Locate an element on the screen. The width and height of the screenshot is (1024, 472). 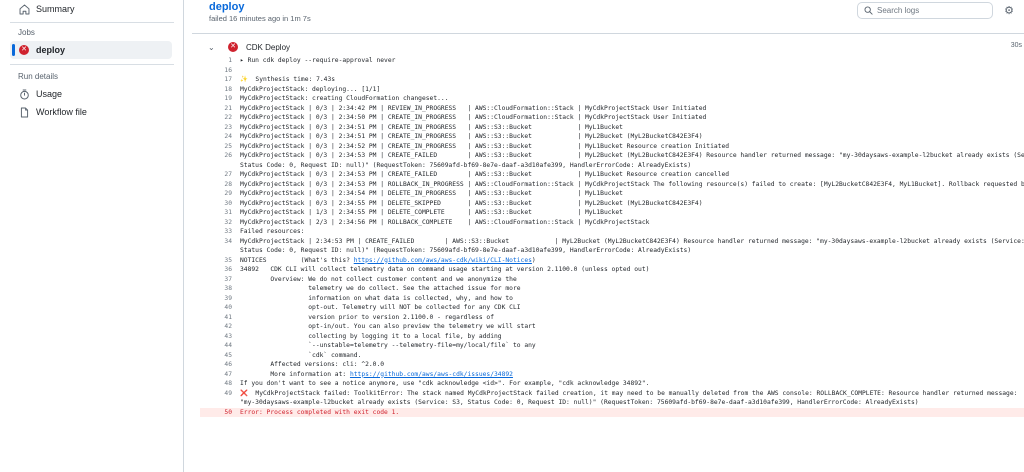
line-number: 41 is located at coordinates (216, 318).